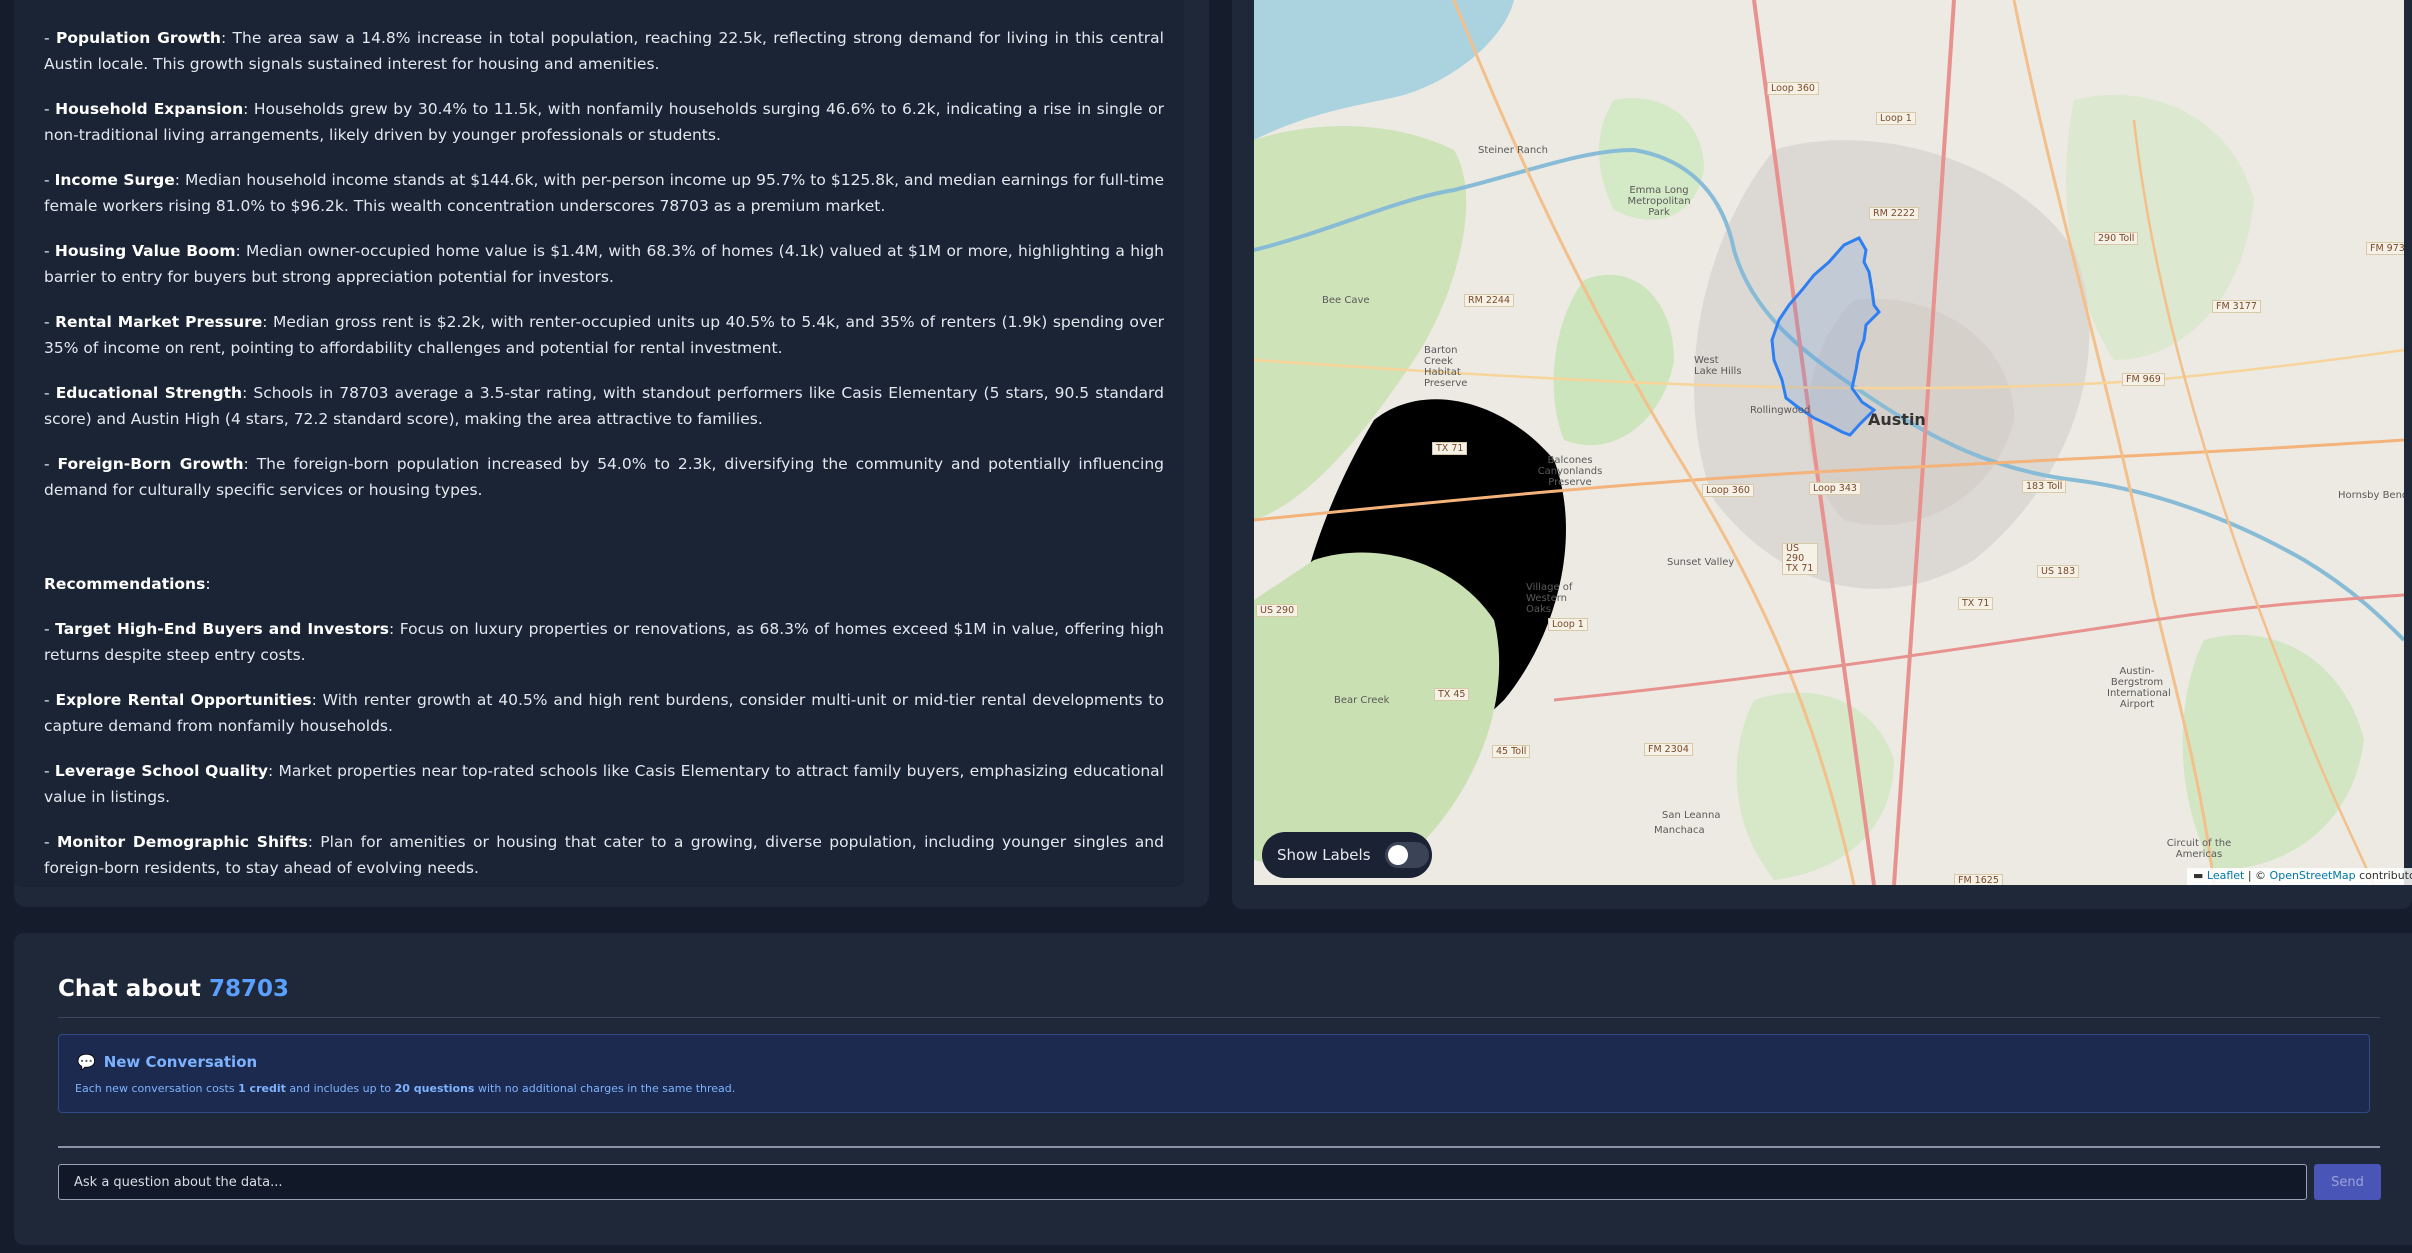 Image resolution: width=2412 pixels, height=1253 pixels. Describe the element at coordinates (161, 771) in the screenshot. I see `recommendation-title: Leverage School Quality` at that location.